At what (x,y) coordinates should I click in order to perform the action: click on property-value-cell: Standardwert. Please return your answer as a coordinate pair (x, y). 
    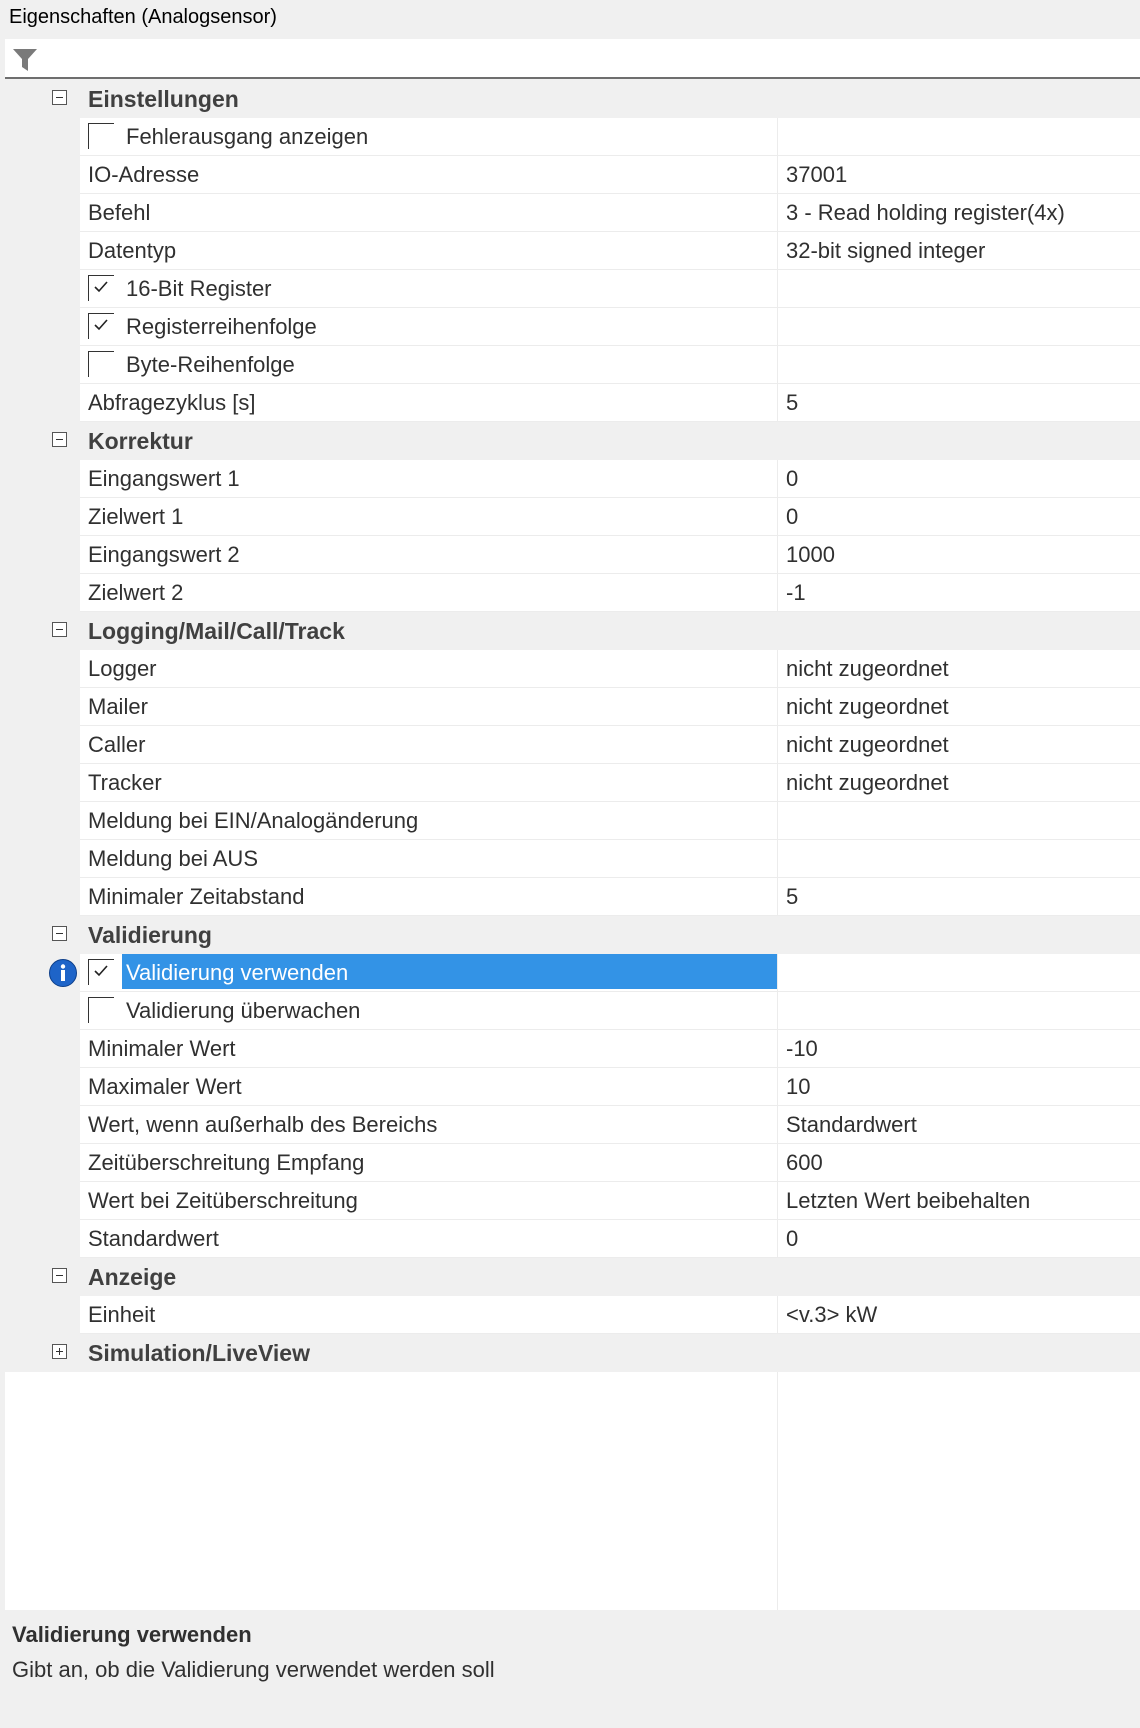
    Looking at the image, I should click on (959, 1125).